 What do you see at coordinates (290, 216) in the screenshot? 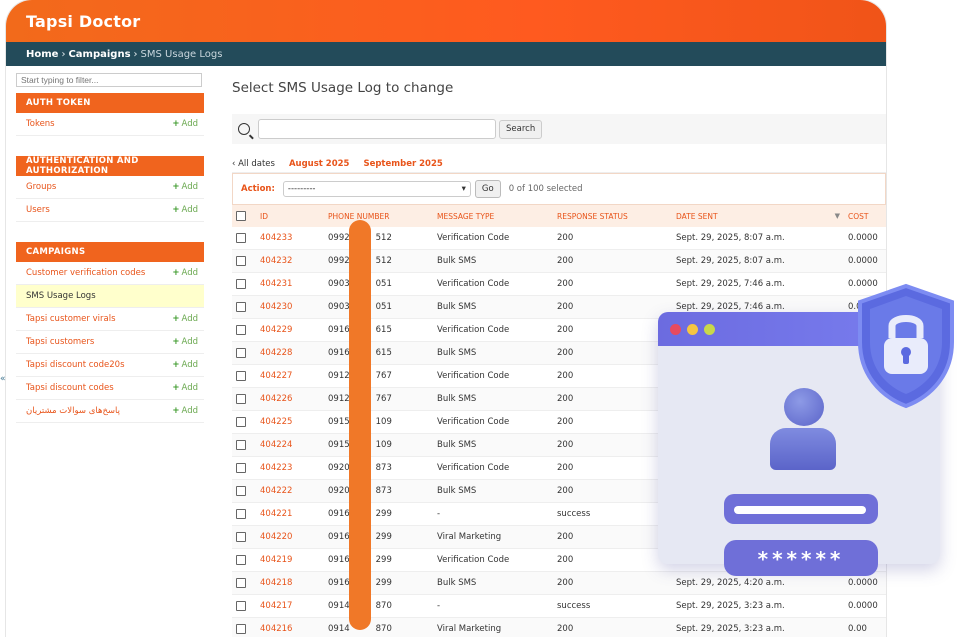
I see `column-header-id: ID` at bounding box center [290, 216].